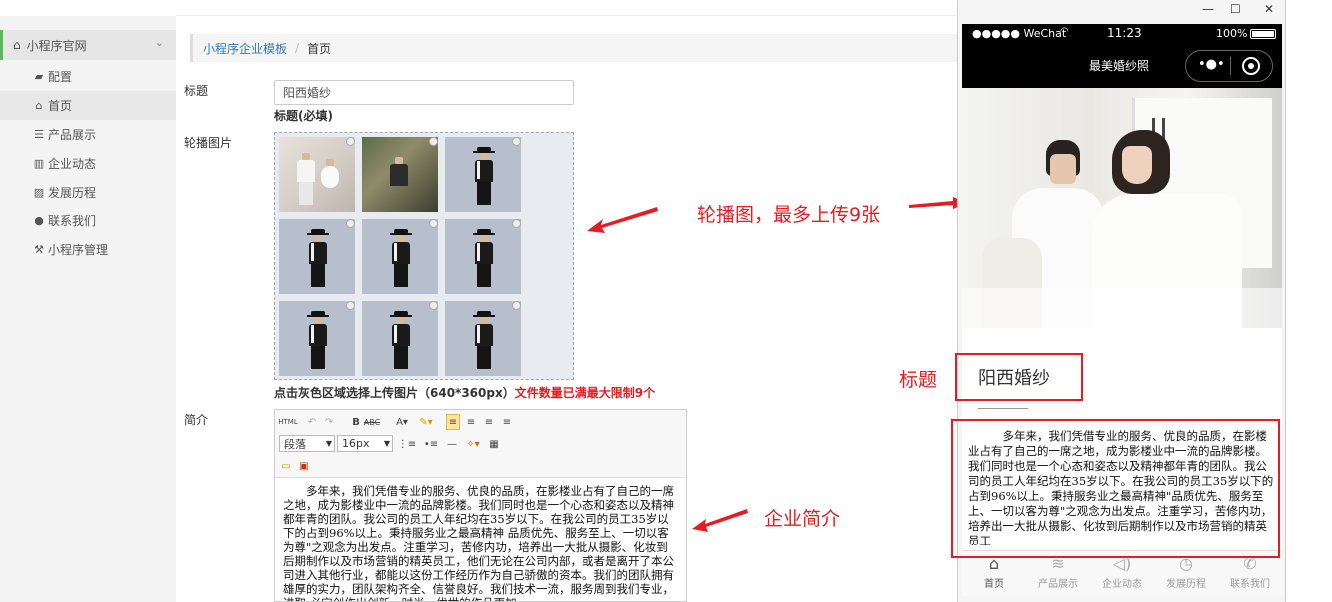  What do you see at coordinates (329, 422) in the screenshot?
I see `redo-icon: ↷` at bounding box center [329, 422].